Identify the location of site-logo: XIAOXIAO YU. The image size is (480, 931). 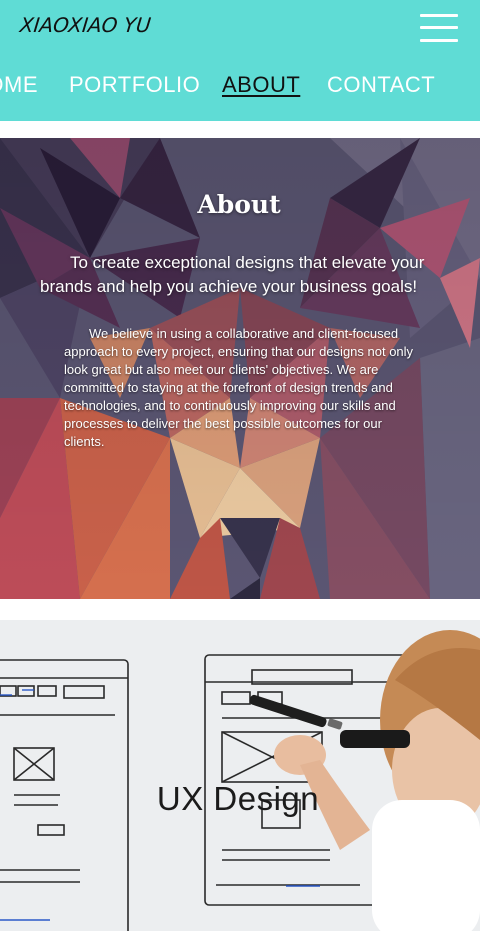
(85, 25).